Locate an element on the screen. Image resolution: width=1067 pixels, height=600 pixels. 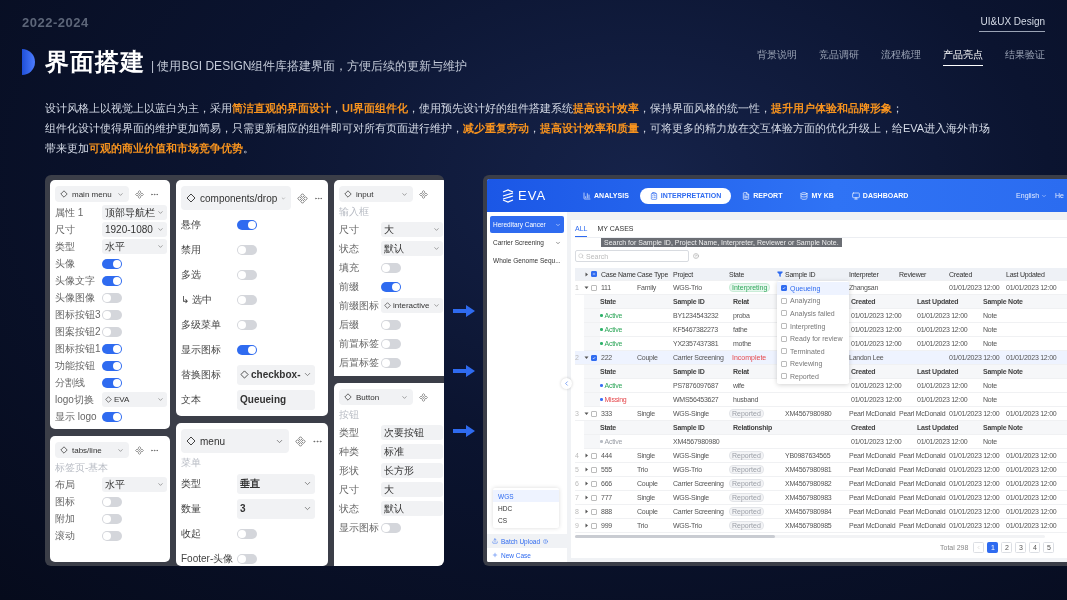
previous-page-button is located at coordinates (979, 547).